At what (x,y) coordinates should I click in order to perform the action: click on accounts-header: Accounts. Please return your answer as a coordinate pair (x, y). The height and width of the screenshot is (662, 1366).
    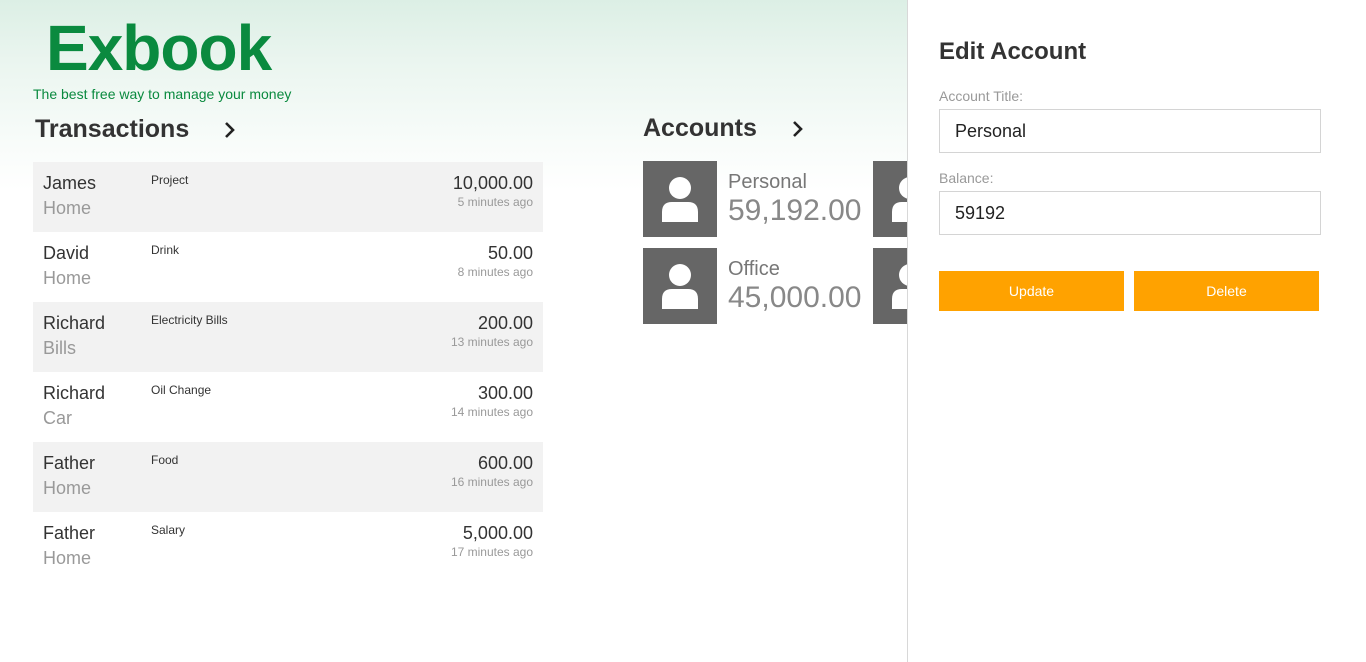
    Looking at the image, I should click on (727, 128).